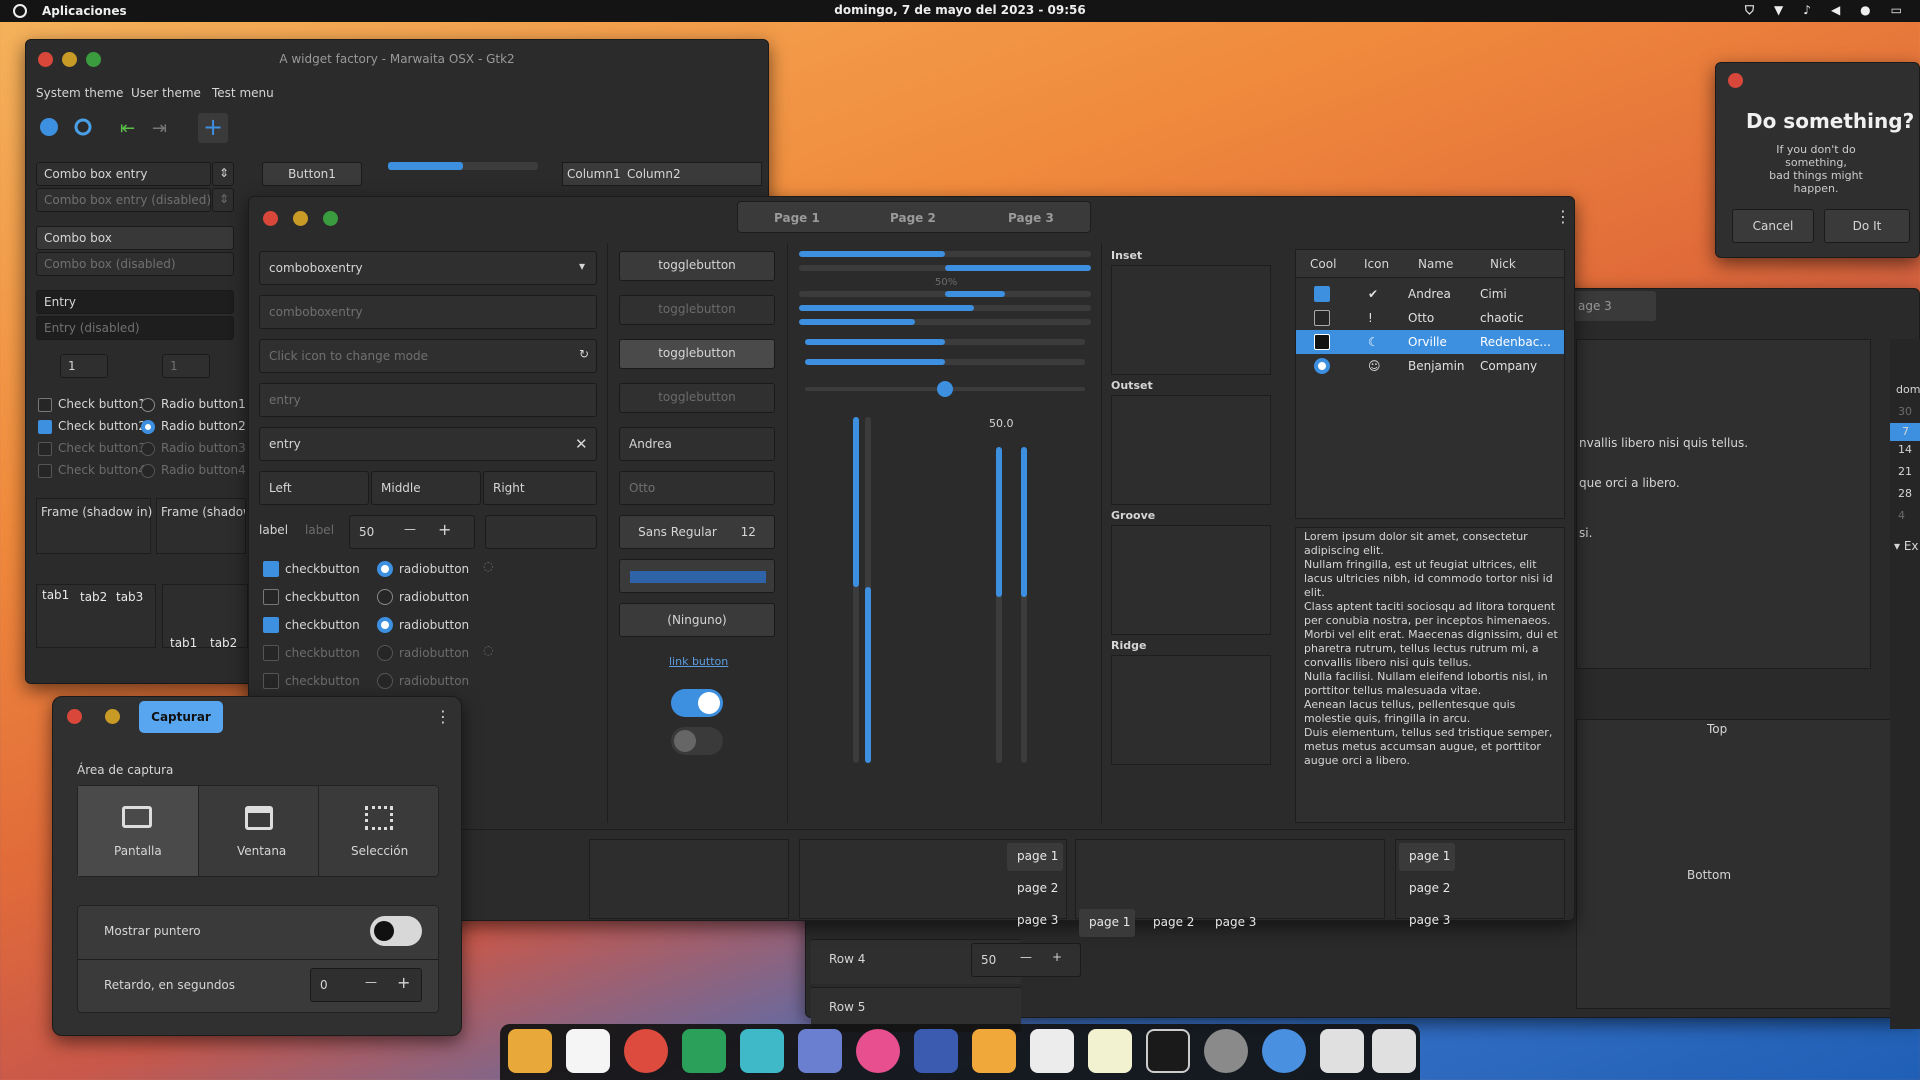 The height and width of the screenshot is (1080, 1920). What do you see at coordinates (112, 716) in the screenshot?
I see `minimize-button` at bounding box center [112, 716].